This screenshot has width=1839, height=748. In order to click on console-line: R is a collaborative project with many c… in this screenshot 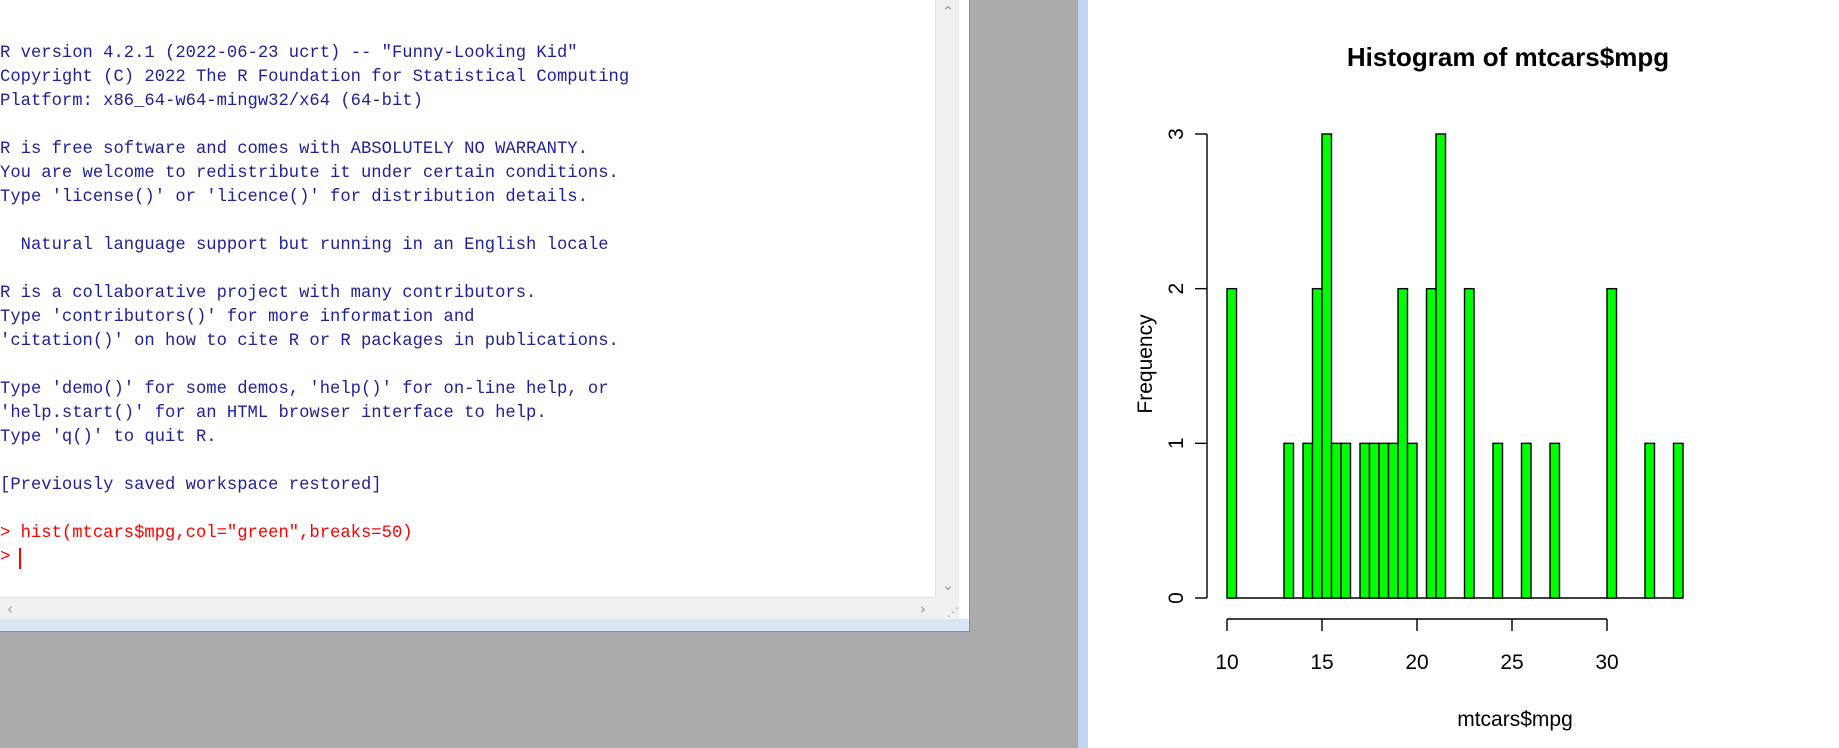, I will do `click(268, 293)`.